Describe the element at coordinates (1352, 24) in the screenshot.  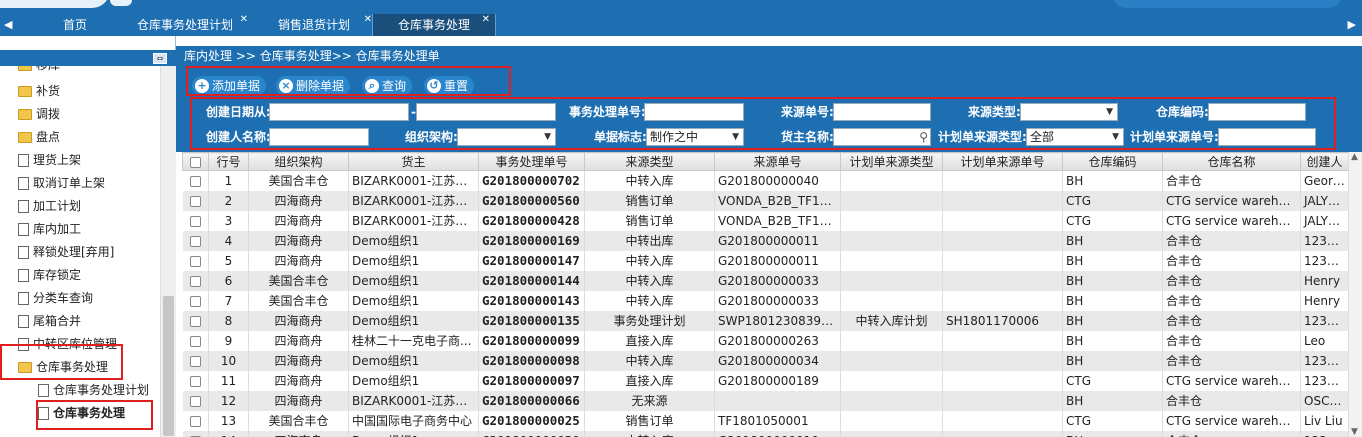
I see `tabs-right-arrow-icon: ▶` at that location.